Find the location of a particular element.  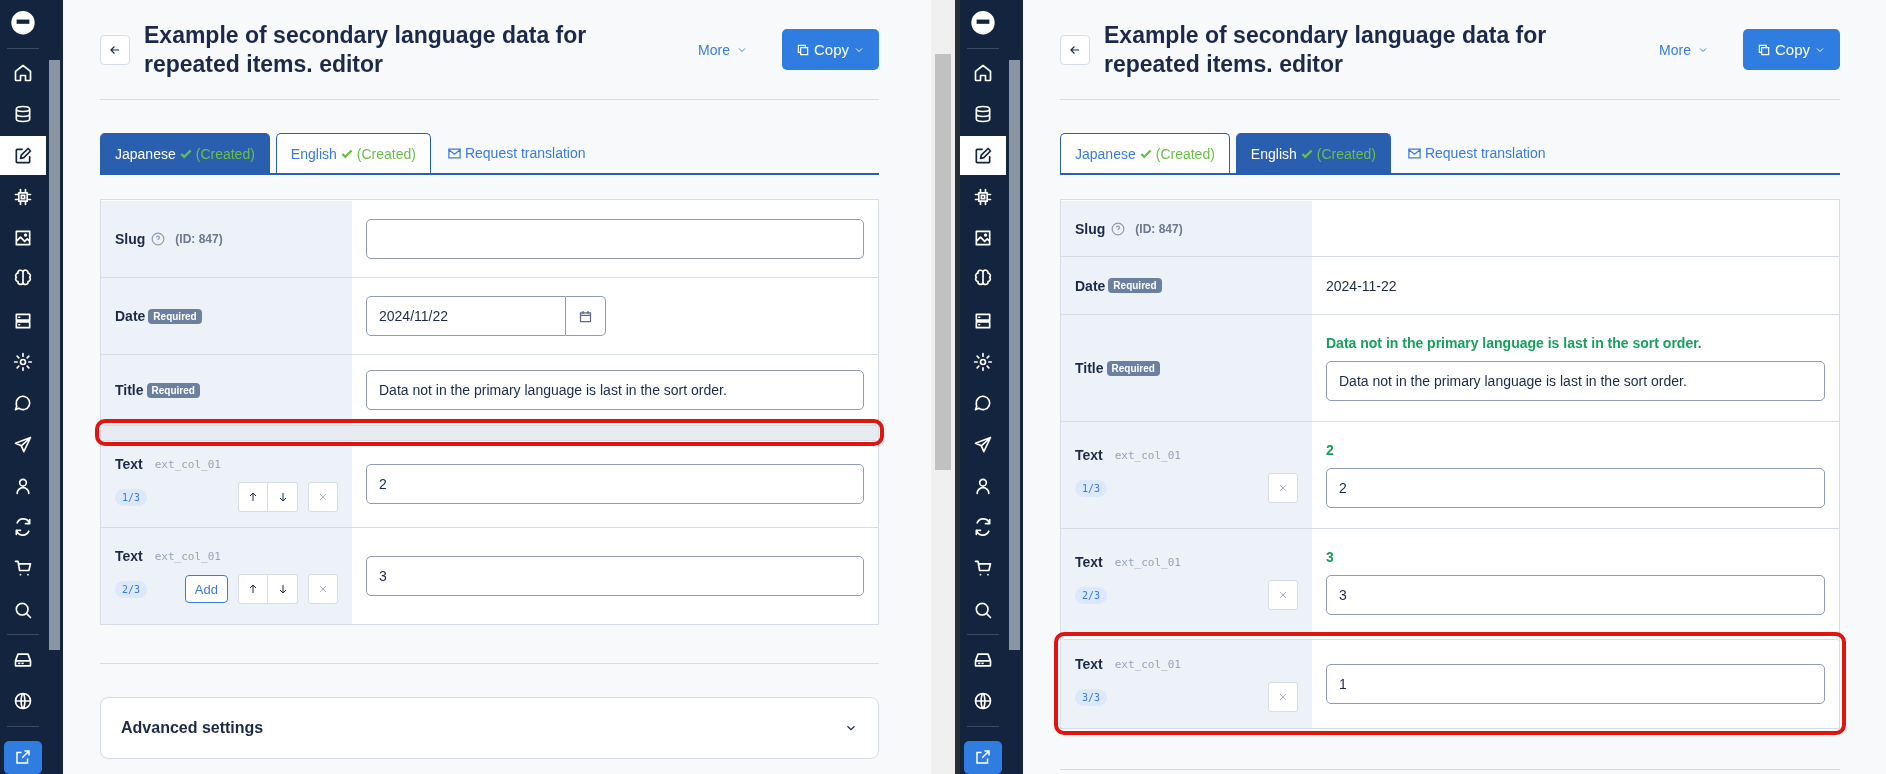

add-button: Add is located at coordinates (206, 589).